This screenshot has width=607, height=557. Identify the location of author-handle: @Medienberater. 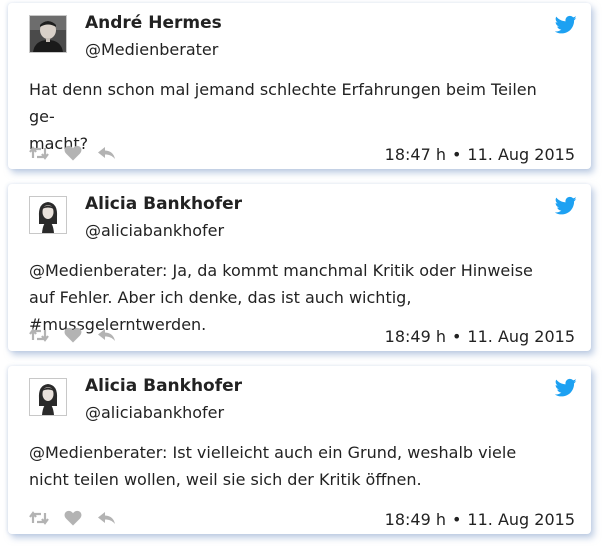
(151, 49).